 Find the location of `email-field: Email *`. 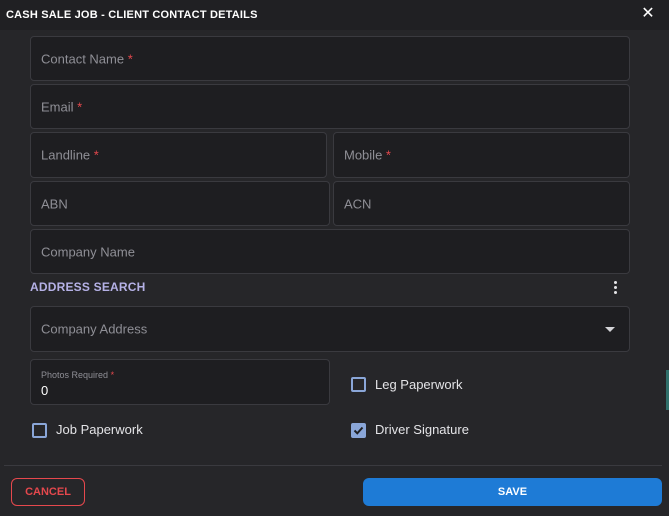

email-field: Email * is located at coordinates (330, 106).